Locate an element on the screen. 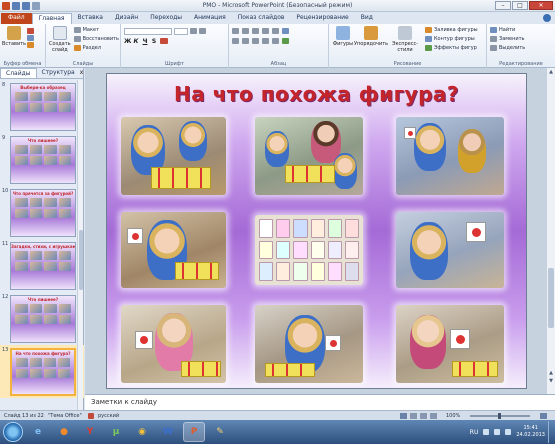 The width and height of the screenshot is (555, 444). columns-icon is located at coordinates (275, 41).